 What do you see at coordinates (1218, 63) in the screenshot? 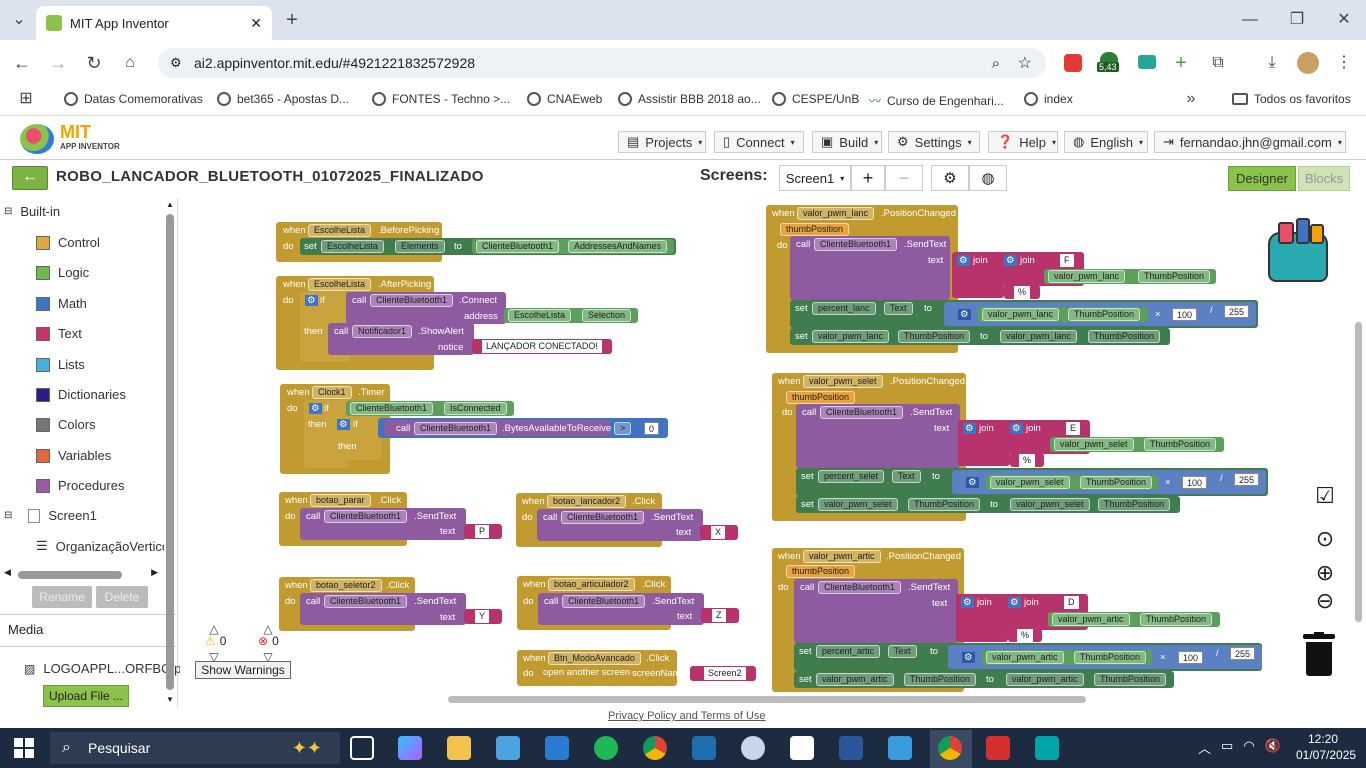
I see `extensions-puzzle-icon: ⧉` at bounding box center [1218, 63].